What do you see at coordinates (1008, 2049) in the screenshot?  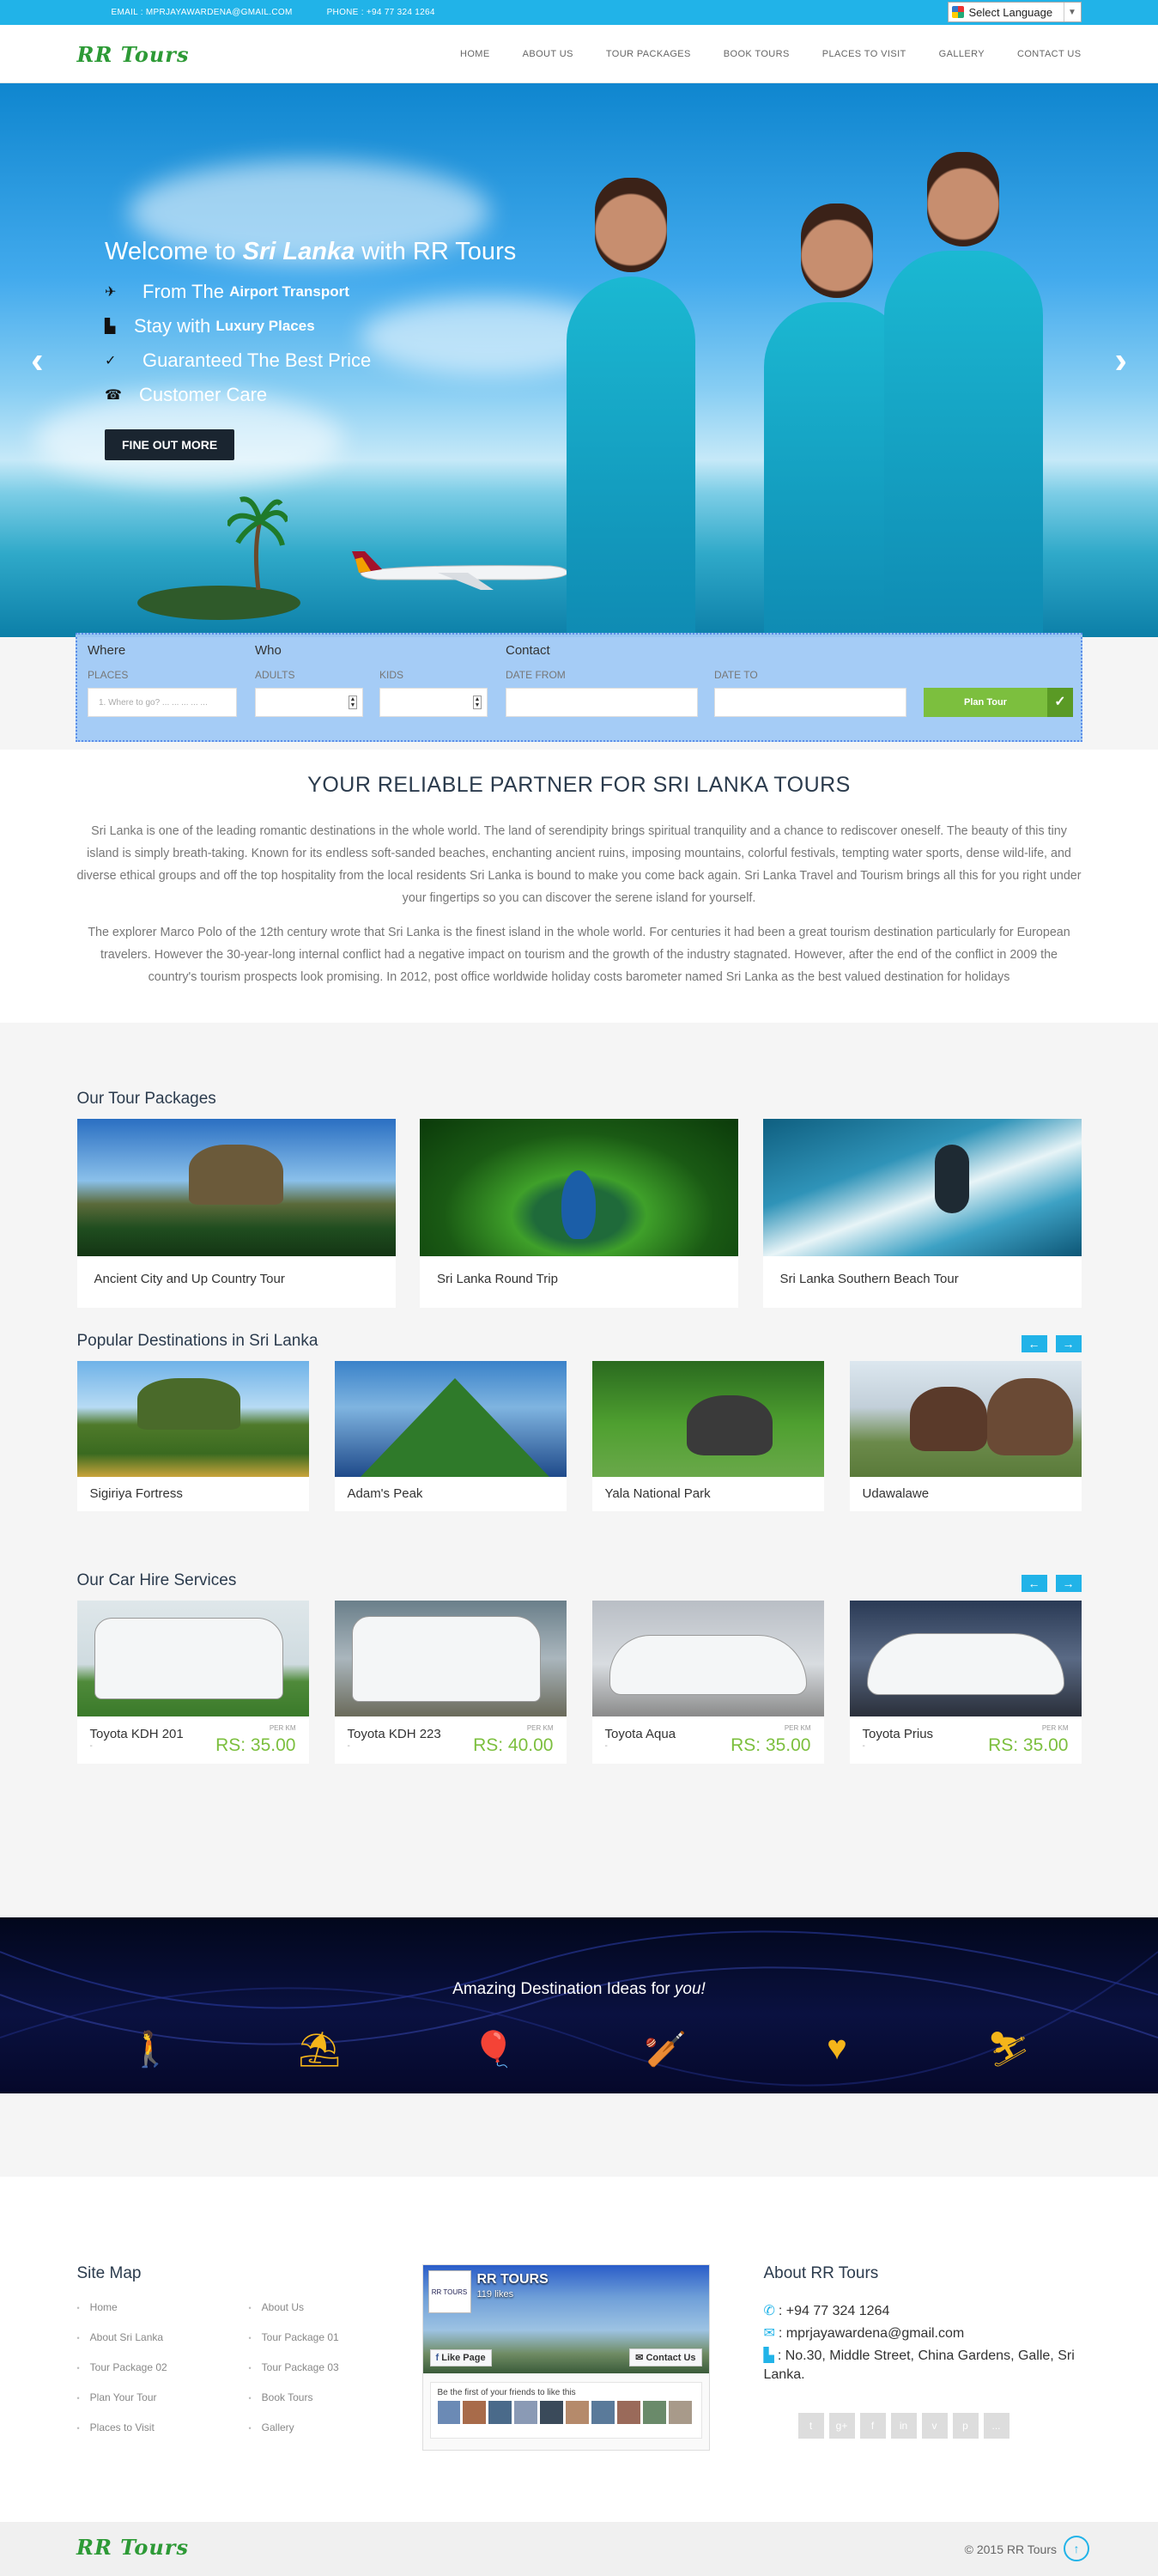 I see `adventure-icon: ⛷` at bounding box center [1008, 2049].